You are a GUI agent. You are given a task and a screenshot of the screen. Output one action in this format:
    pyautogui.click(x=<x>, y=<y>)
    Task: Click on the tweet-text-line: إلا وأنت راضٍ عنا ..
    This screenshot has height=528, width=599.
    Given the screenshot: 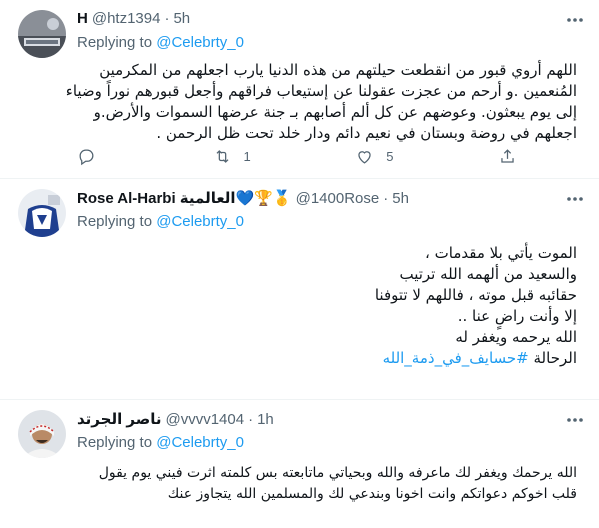 What is the action you would take?
    pyautogui.click(x=517, y=316)
    